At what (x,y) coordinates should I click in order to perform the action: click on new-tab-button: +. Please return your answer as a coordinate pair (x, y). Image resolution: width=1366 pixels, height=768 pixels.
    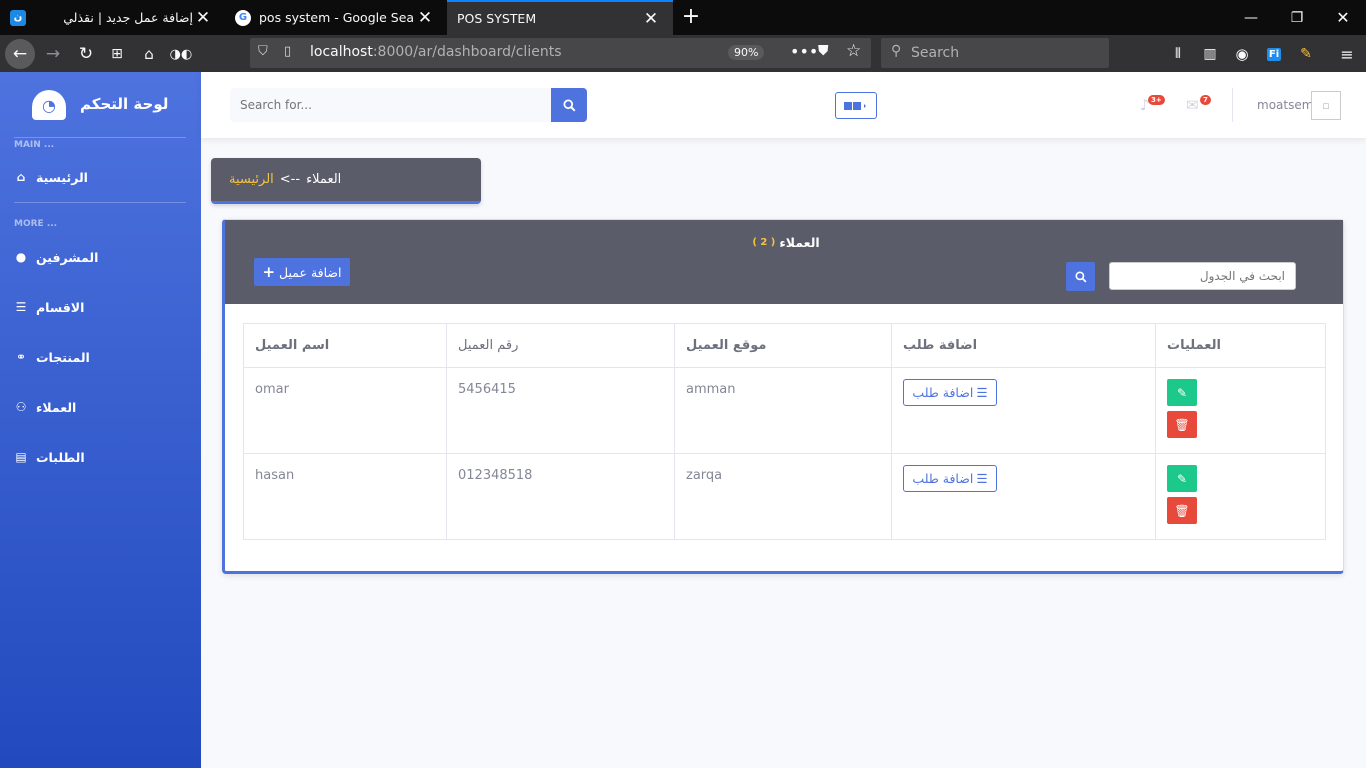
    Looking at the image, I should click on (691, 17).